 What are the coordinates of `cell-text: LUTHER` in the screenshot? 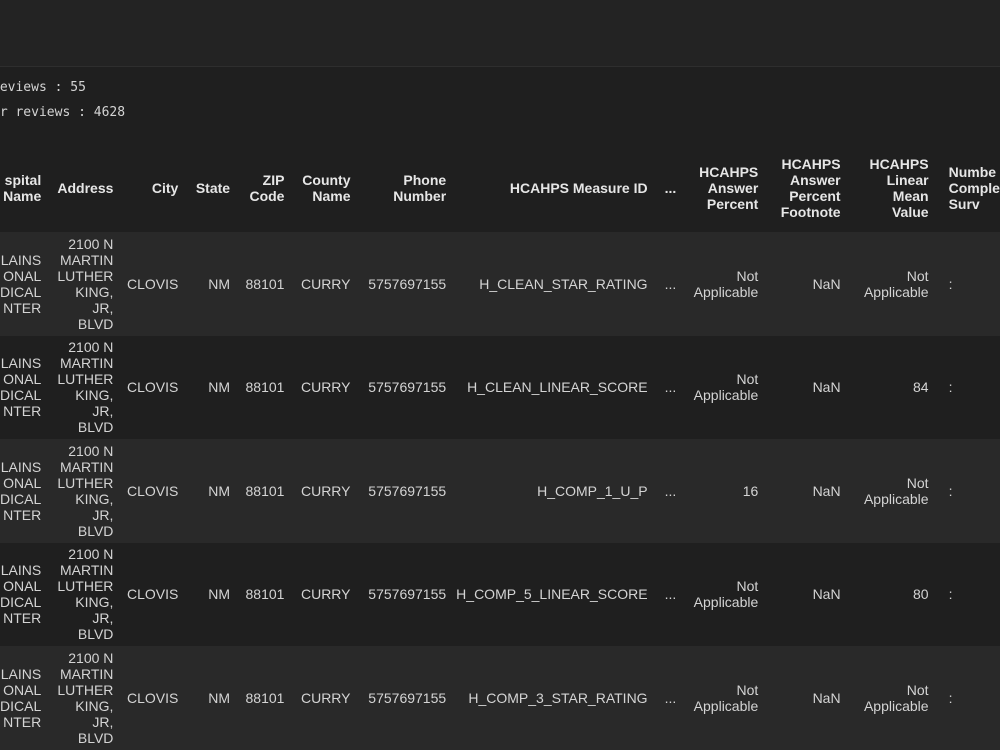 It's located at (85, 482).